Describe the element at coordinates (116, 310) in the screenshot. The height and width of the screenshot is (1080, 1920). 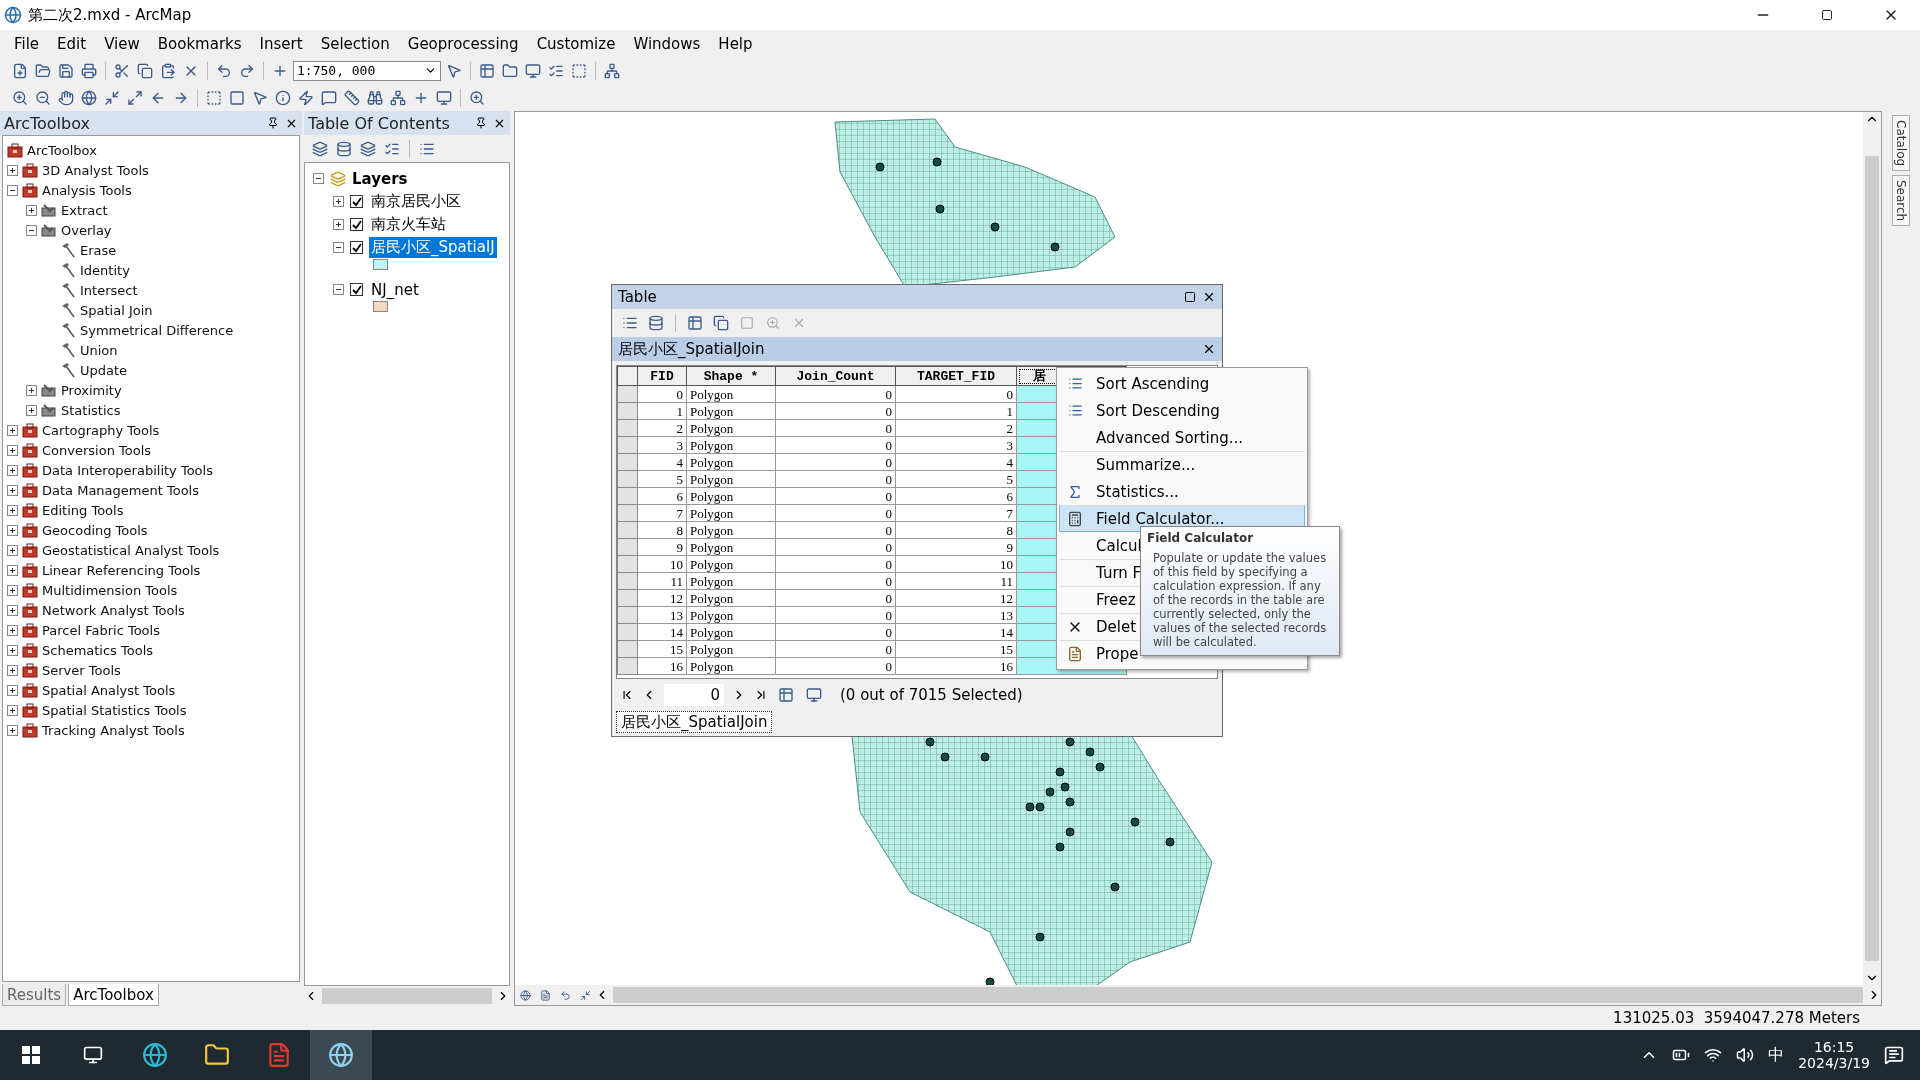
I see `tree-item: Spatial Join` at that location.